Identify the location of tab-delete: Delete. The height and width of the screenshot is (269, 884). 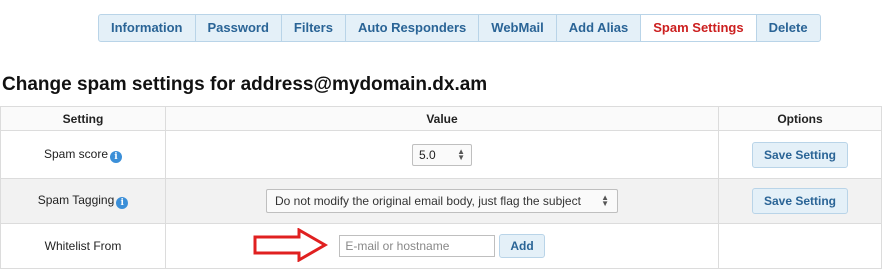
(788, 28).